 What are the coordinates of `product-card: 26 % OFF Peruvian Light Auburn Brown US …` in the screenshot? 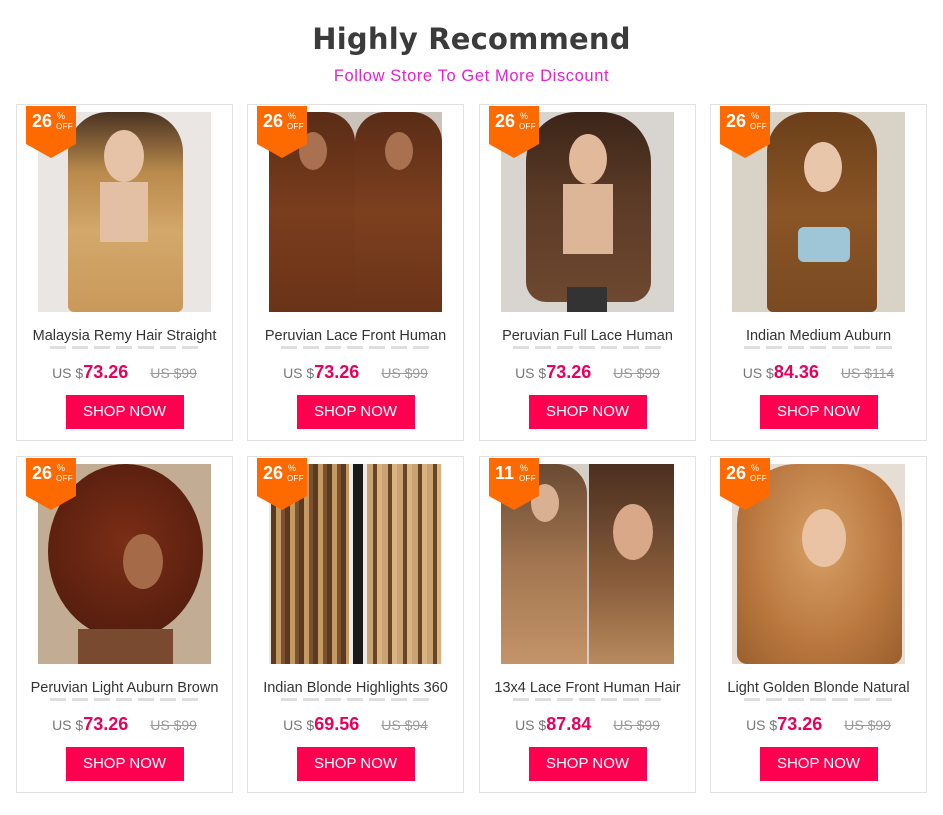 It's located at (124, 624).